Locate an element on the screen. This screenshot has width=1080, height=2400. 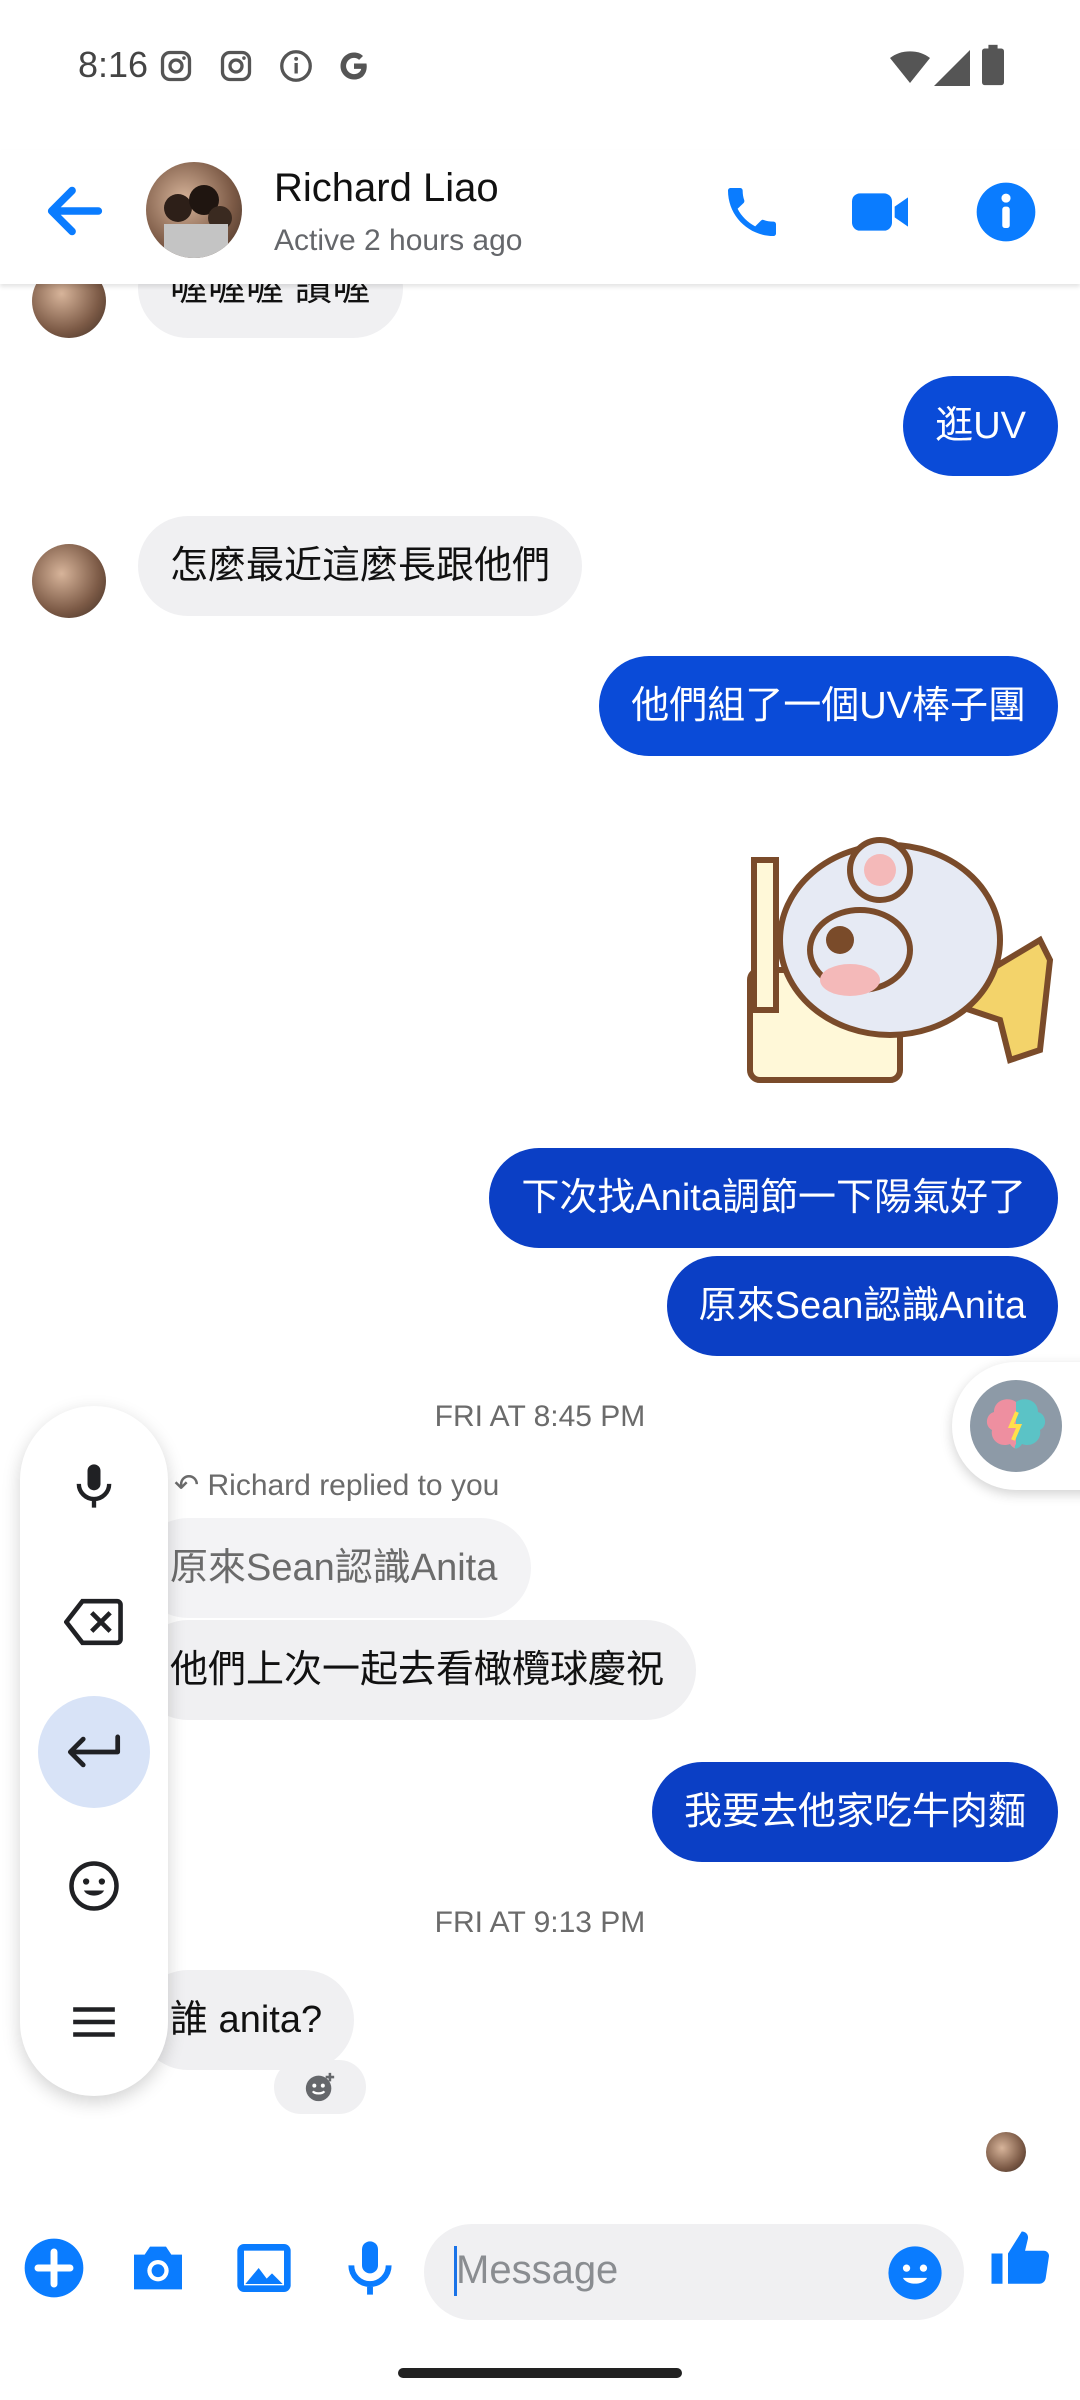
status-time: 8:16 is located at coordinates (113, 64).